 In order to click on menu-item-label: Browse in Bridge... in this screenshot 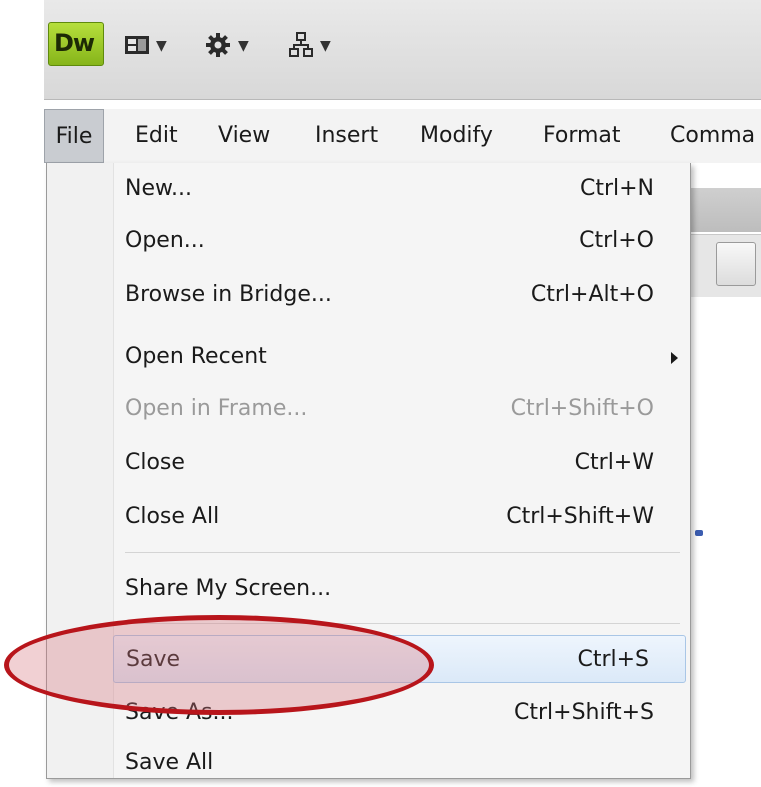, I will do `click(228, 294)`.